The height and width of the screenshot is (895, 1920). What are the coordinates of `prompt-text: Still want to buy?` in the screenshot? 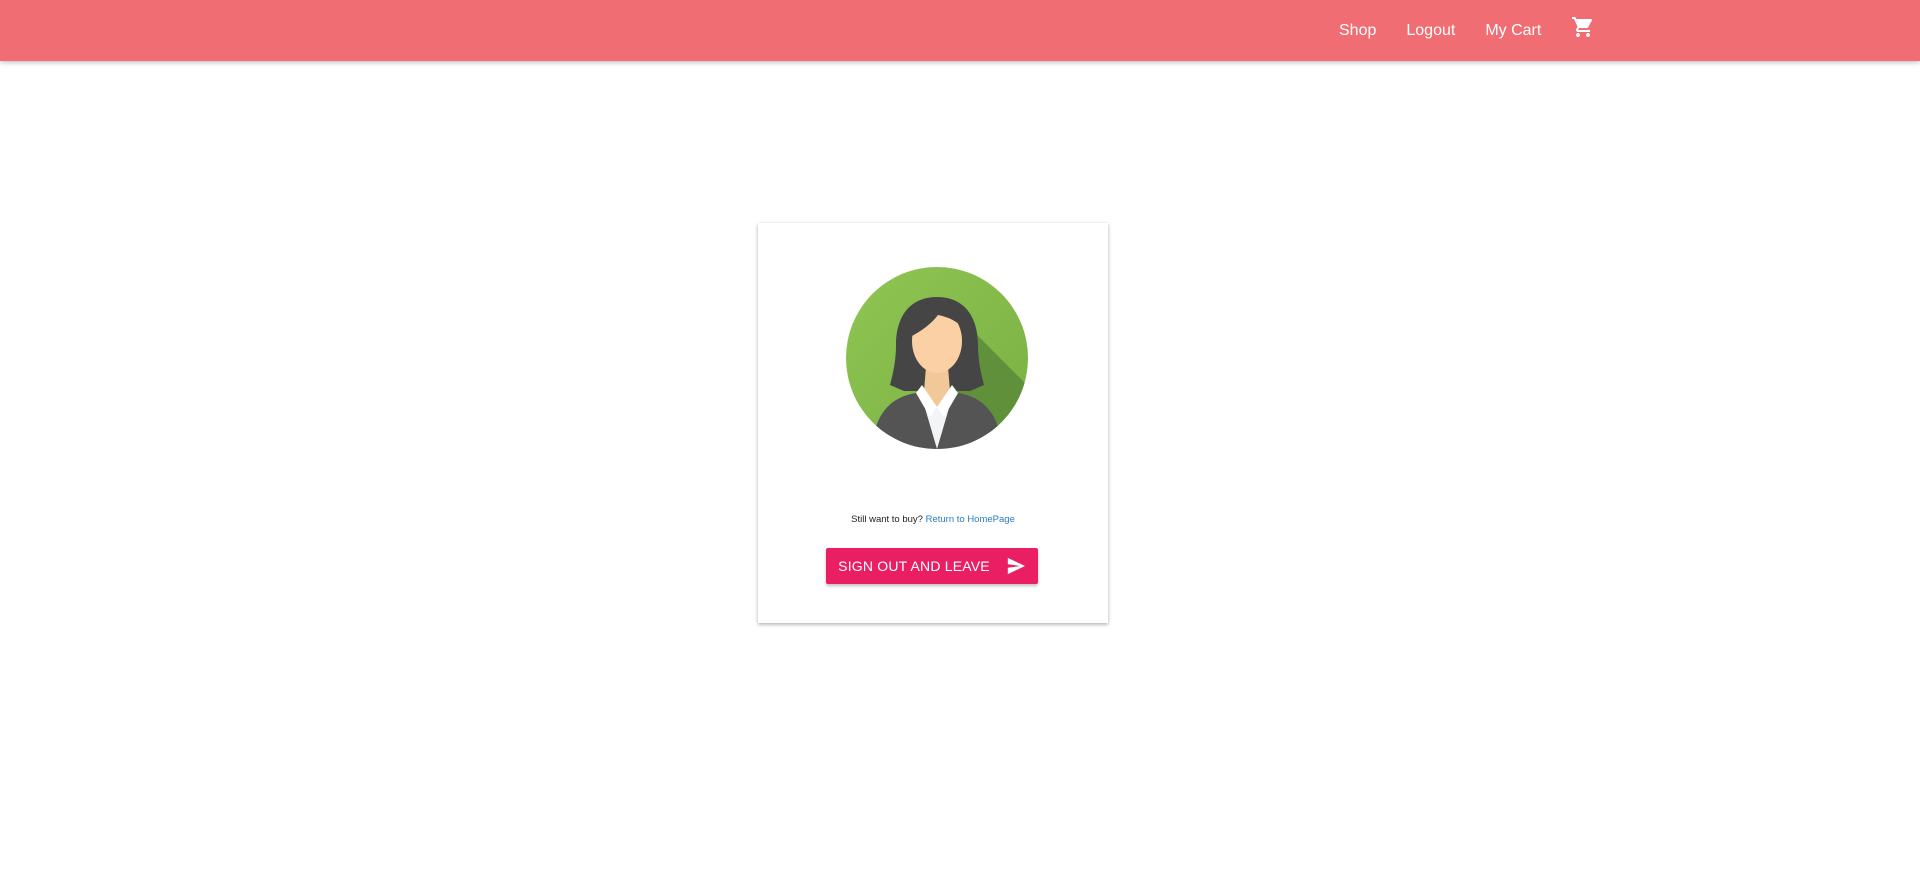 It's located at (887, 519).